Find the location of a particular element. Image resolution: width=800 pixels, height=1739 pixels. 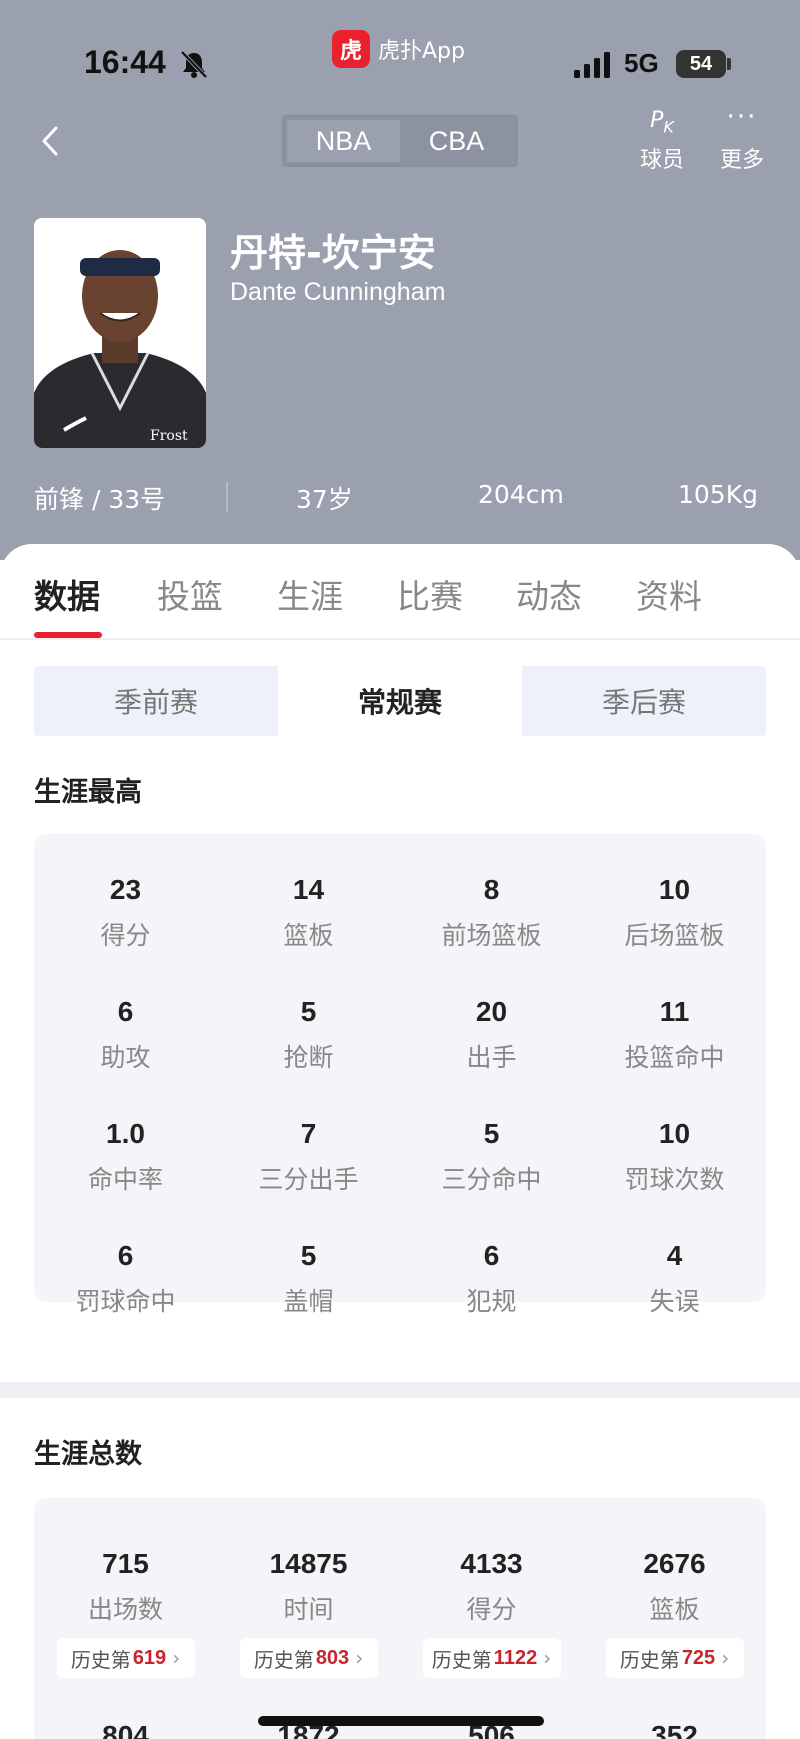

stat-item: 6 助攻 is located at coordinates (125, 1034).